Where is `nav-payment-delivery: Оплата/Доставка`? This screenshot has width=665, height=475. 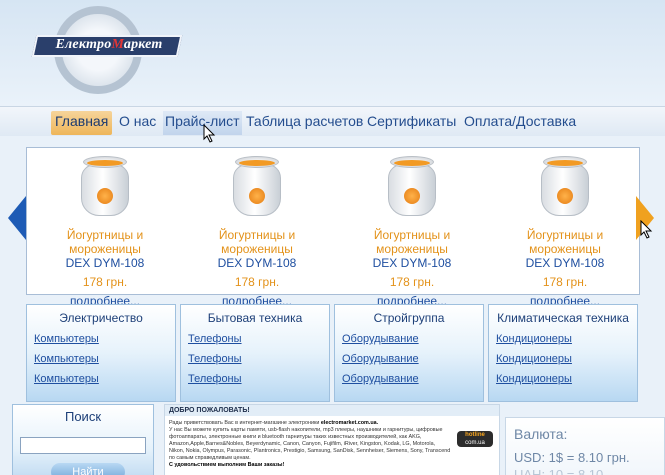 nav-payment-delivery: Оплата/Доставка is located at coordinates (520, 123).